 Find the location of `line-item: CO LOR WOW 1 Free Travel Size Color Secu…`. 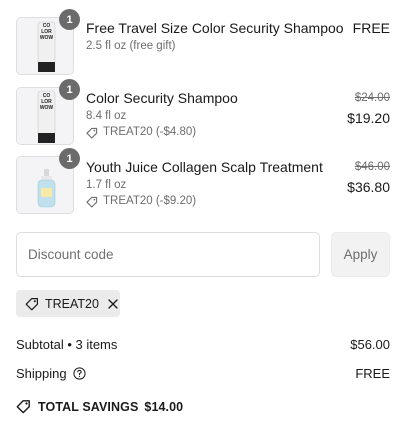

line-item: CO LOR WOW 1 Free Travel Size Color Secu… is located at coordinates (203, 42).